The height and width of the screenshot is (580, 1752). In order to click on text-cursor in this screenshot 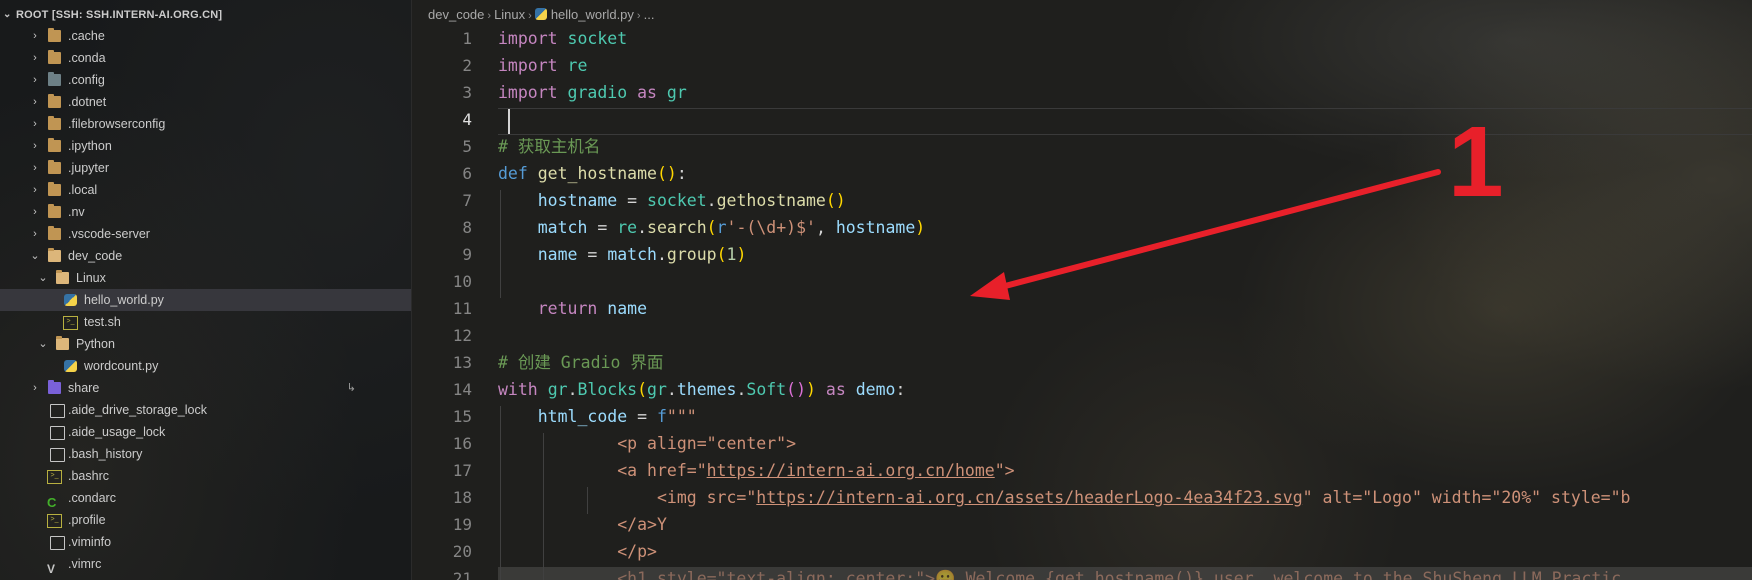, I will do `click(509, 121)`.